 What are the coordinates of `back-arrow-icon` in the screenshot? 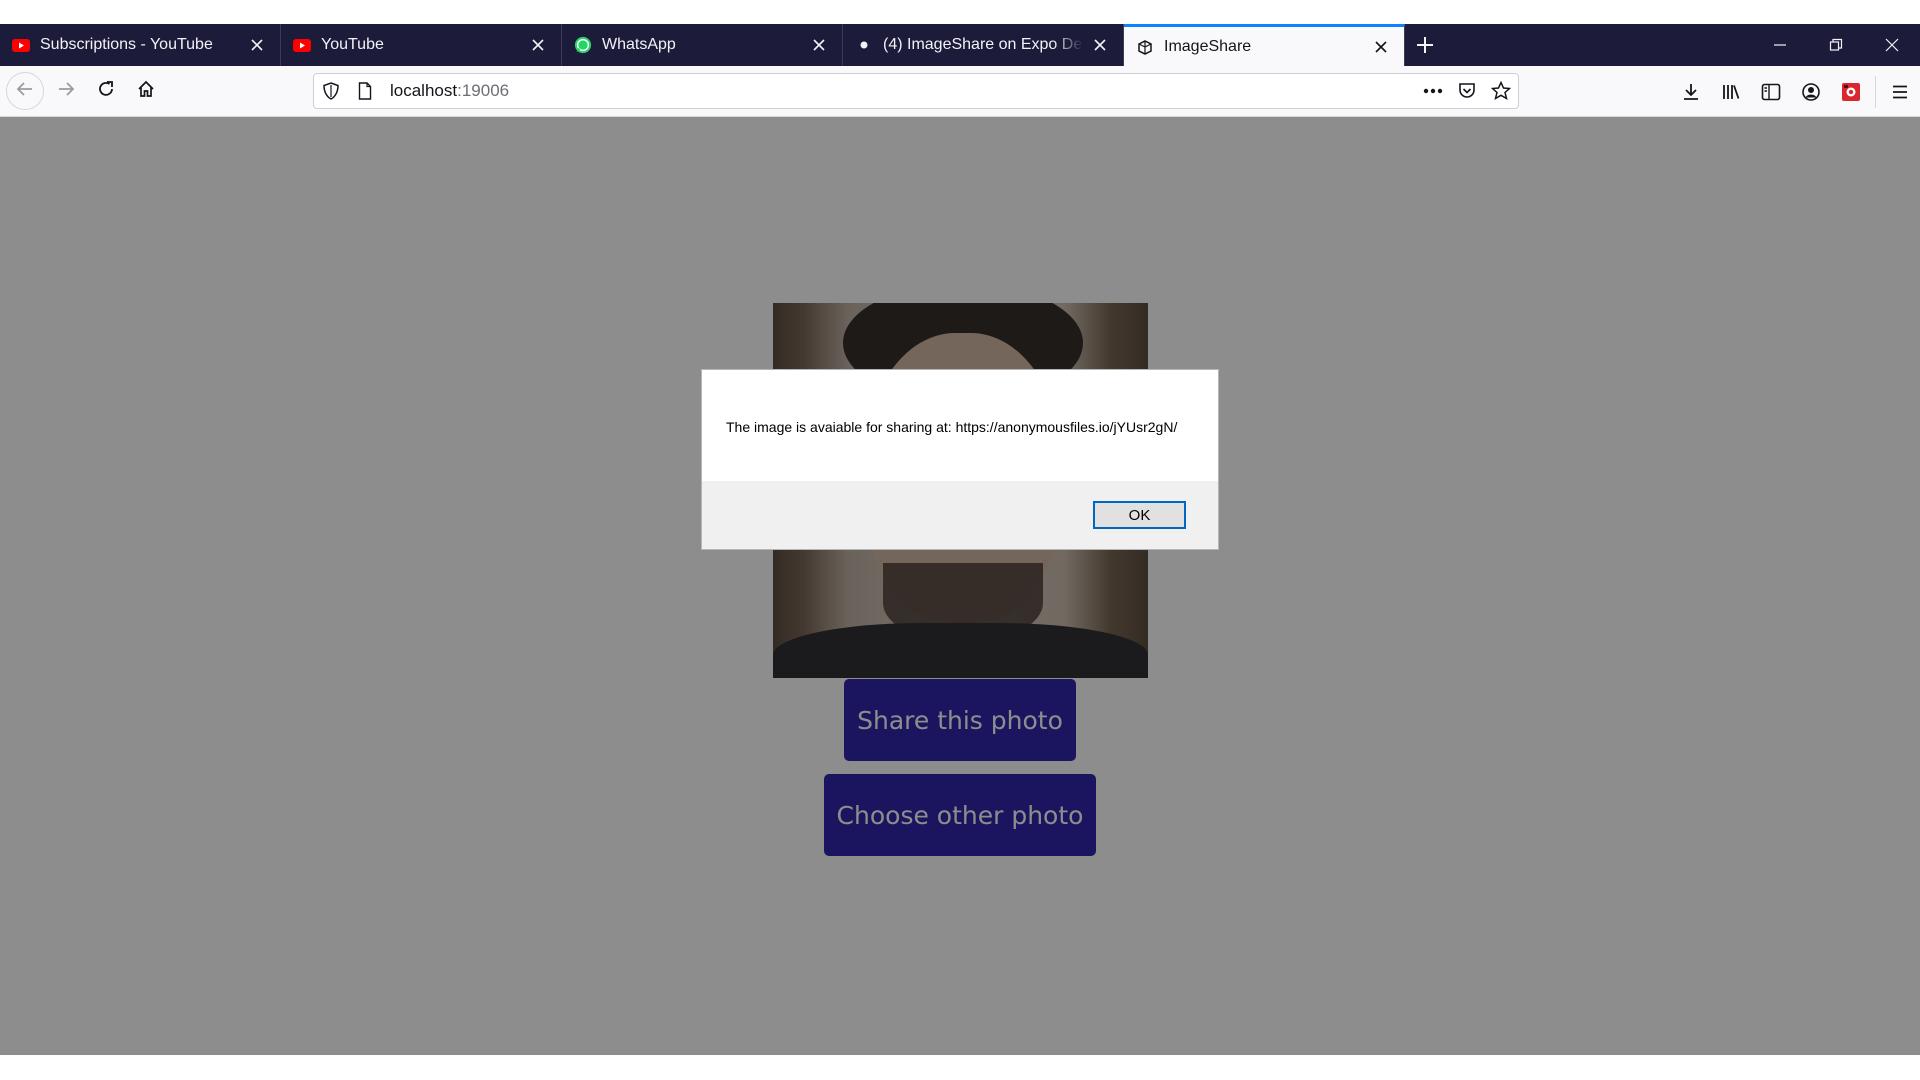 It's located at (25, 91).